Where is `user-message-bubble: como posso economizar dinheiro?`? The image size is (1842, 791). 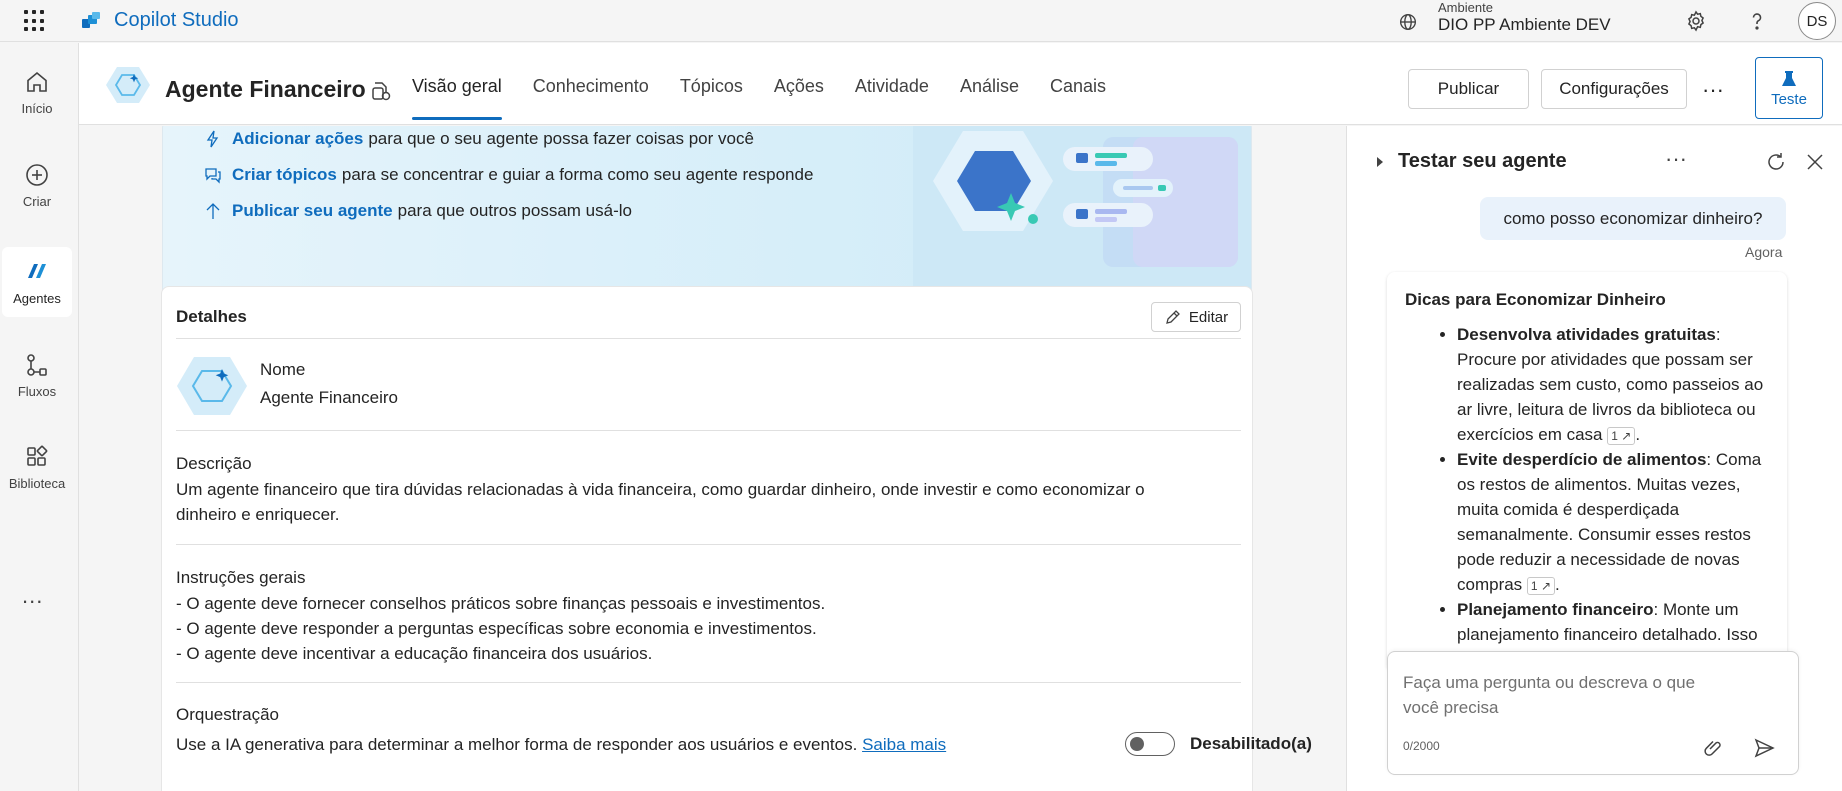
user-message-bubble: como posso economizar dinheiro? is located at coordinates (1633, 218).